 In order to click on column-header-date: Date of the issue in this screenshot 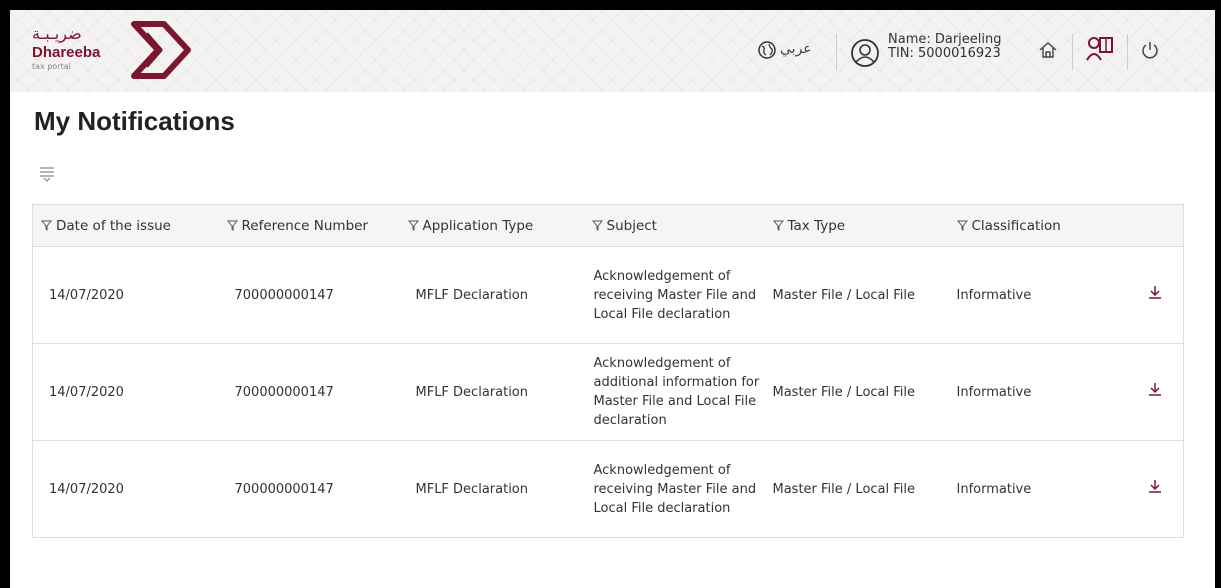, I will do `click(125, 225)`.